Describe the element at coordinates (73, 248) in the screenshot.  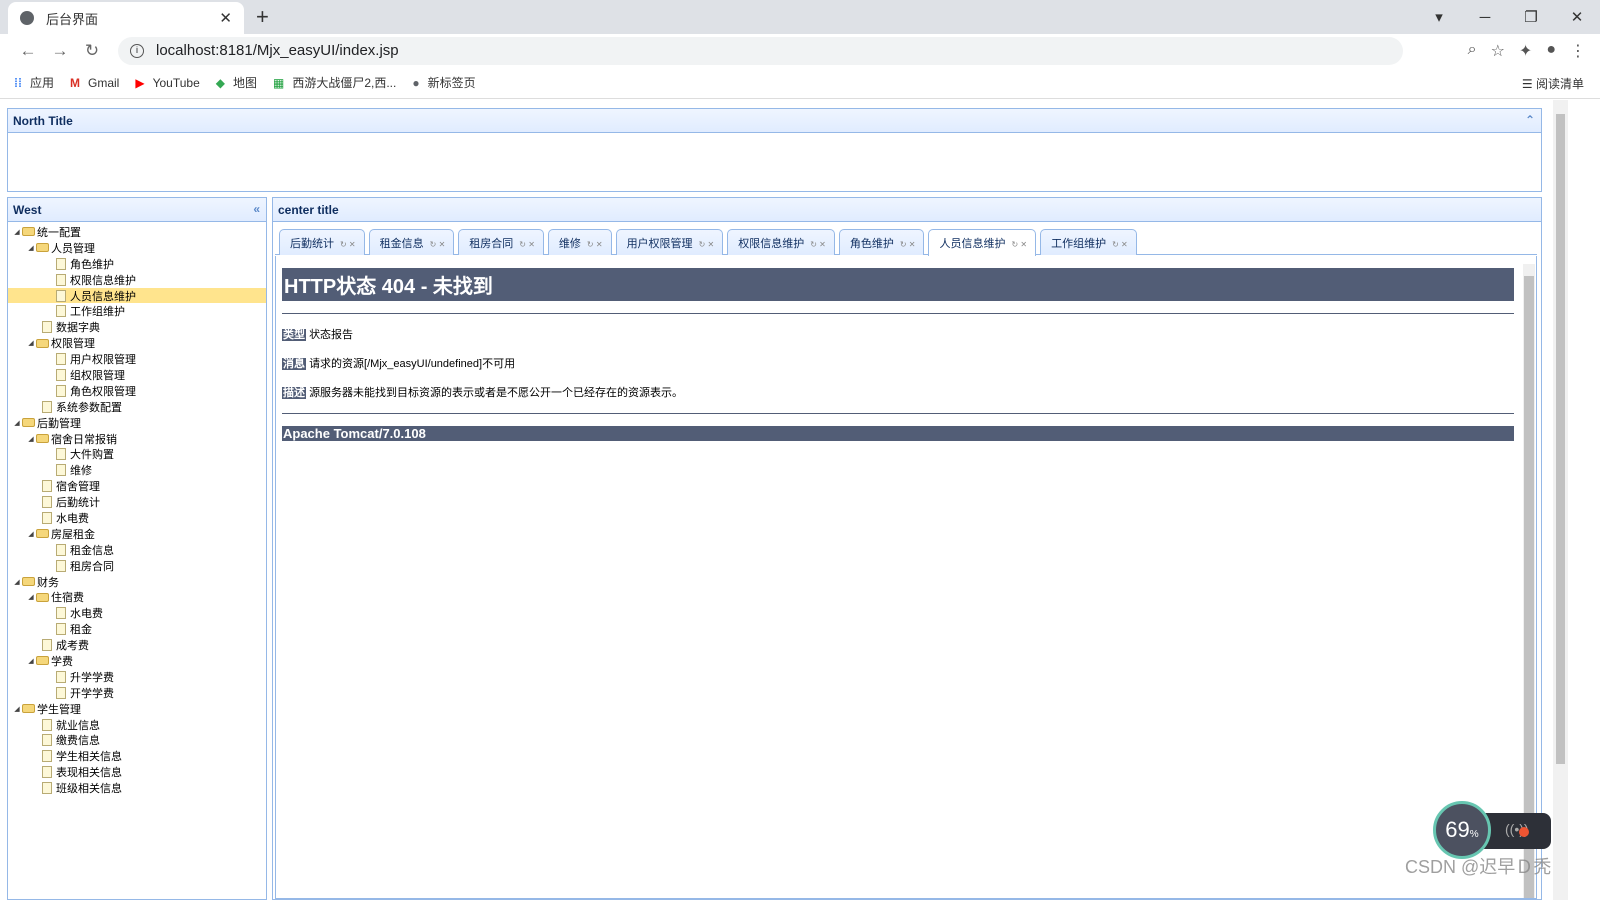
I see `tree-node-label: 人员管理` at that location.